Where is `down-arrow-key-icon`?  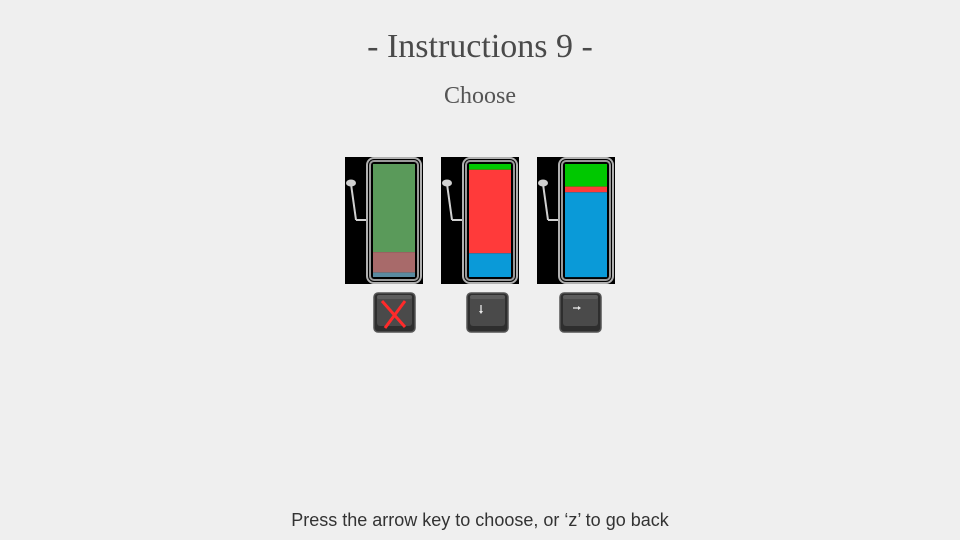 down-arrow-key-icon is located at coordinates (487, 312).